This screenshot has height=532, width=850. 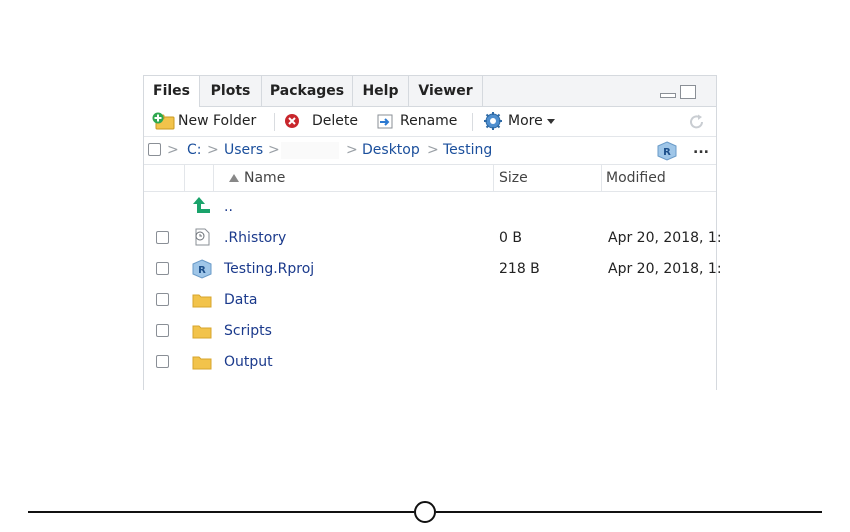 I want to click on sort-ascending-icon, so click(x=234, y=178).